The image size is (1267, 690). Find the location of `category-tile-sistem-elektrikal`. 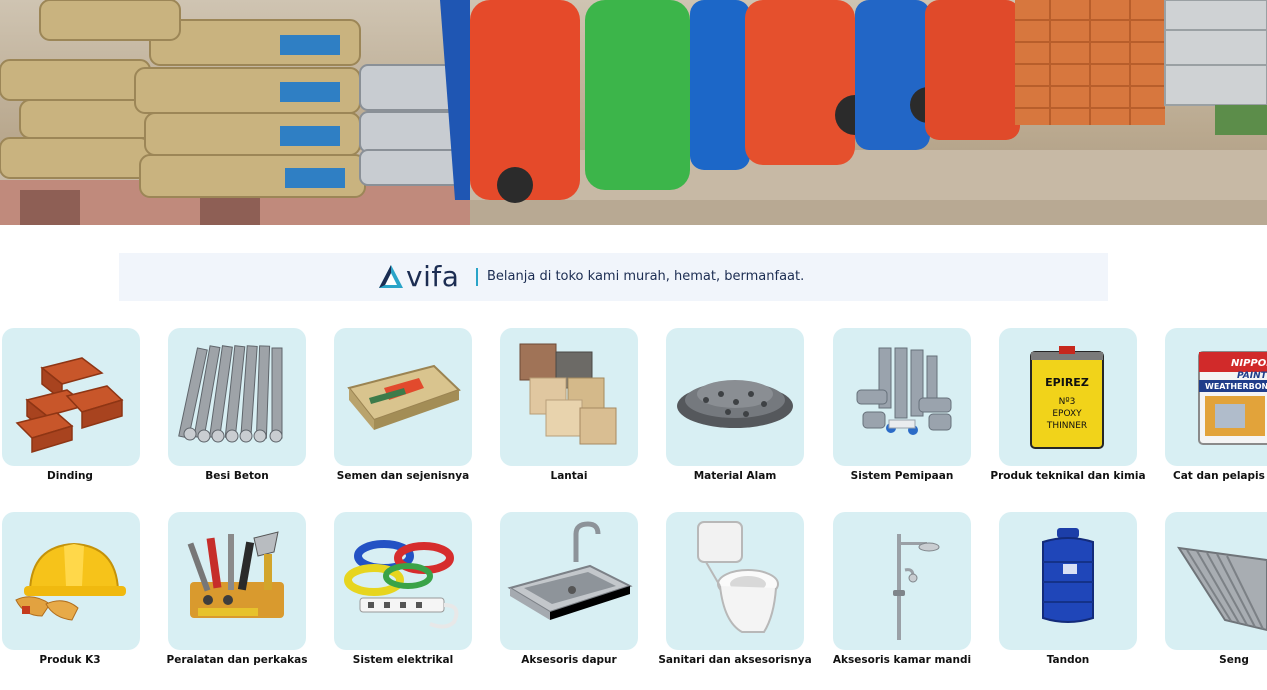

category-tile-sistem-elektrikal is located at coordinates (403, 581).